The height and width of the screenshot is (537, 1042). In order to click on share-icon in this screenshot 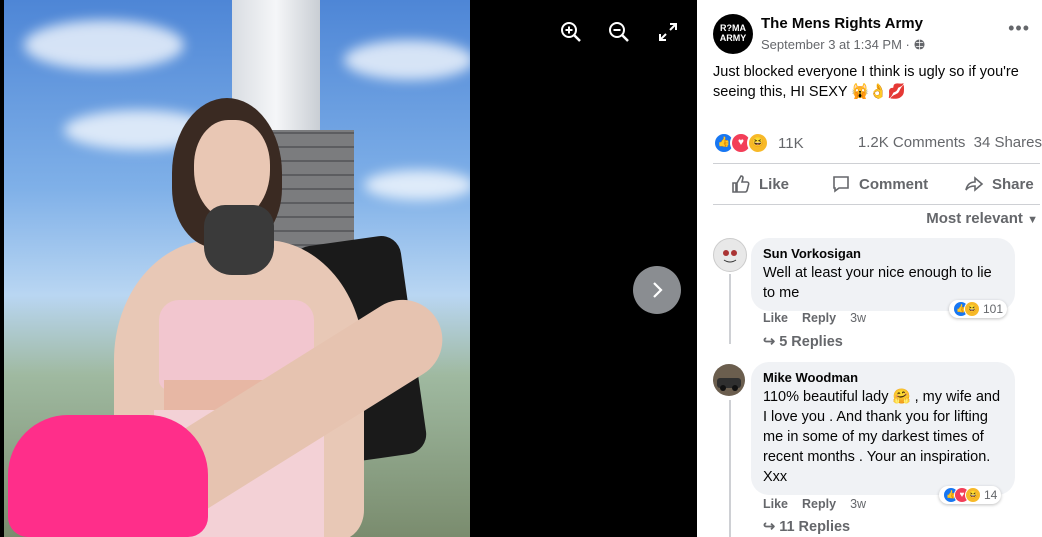, I will do `click(974, 184)`.